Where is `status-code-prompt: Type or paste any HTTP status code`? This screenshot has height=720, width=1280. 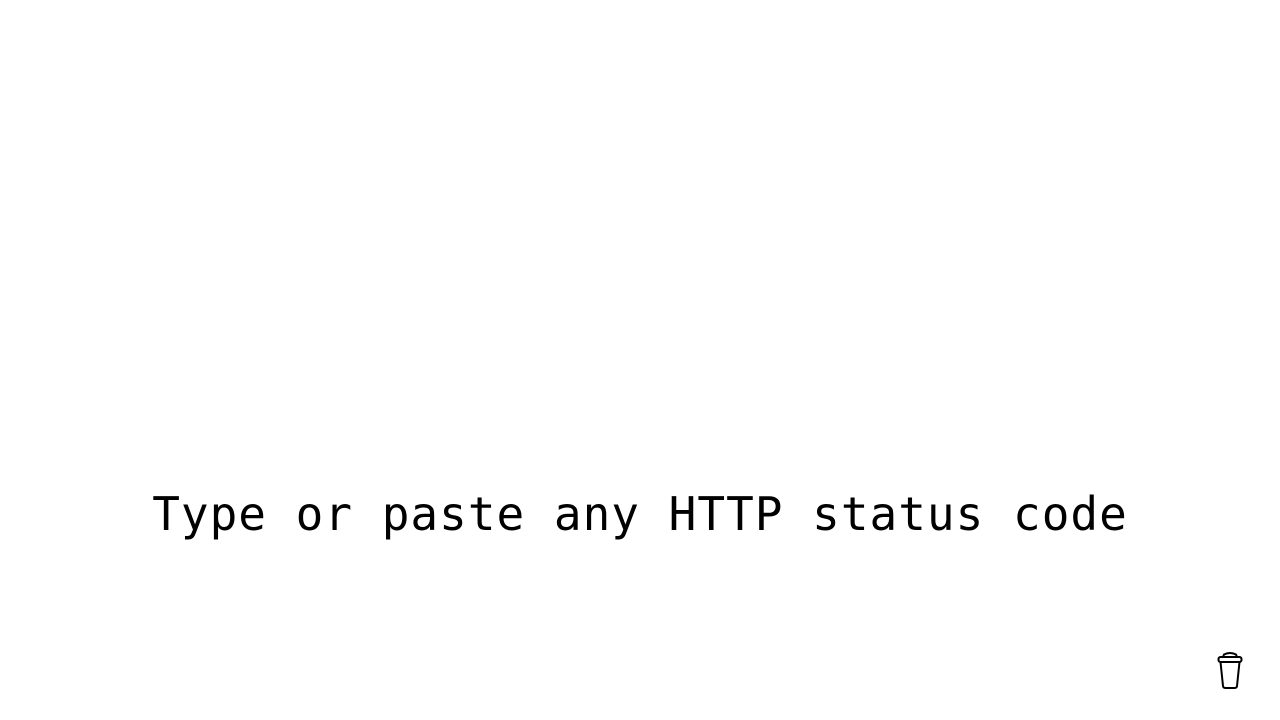 status-code-prompt: Type or paste any HTTP status code is located at coordinates (640, 514).